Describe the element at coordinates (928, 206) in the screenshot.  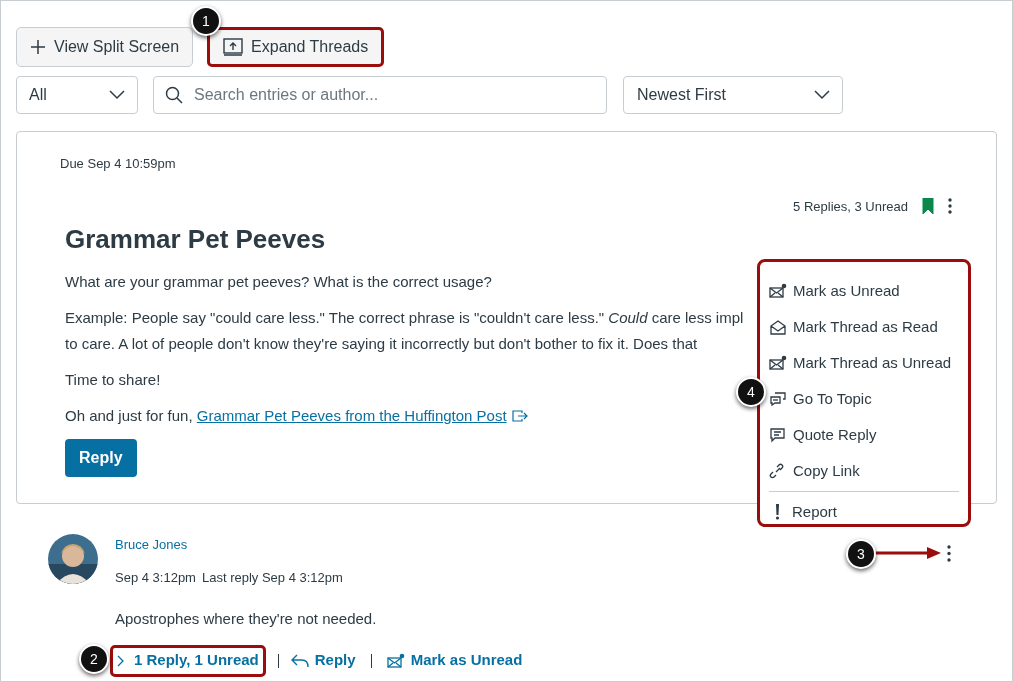
I see `bookmark-icon` at that location.